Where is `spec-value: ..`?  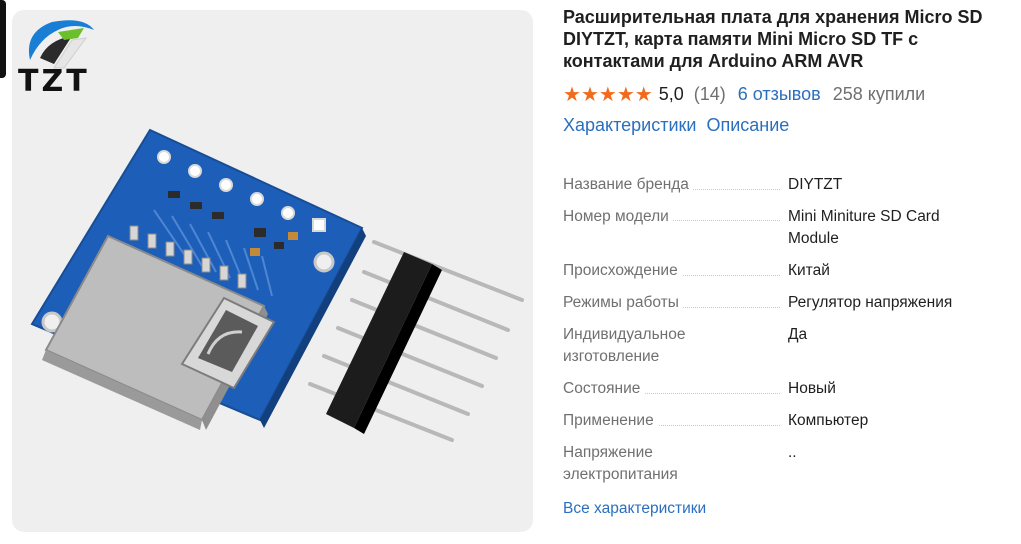
spec-value: .. is located at coordinates (792, 452).